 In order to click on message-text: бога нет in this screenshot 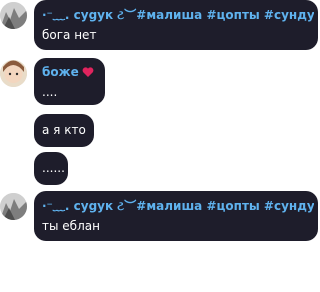, I will do `click(69, 35)`.